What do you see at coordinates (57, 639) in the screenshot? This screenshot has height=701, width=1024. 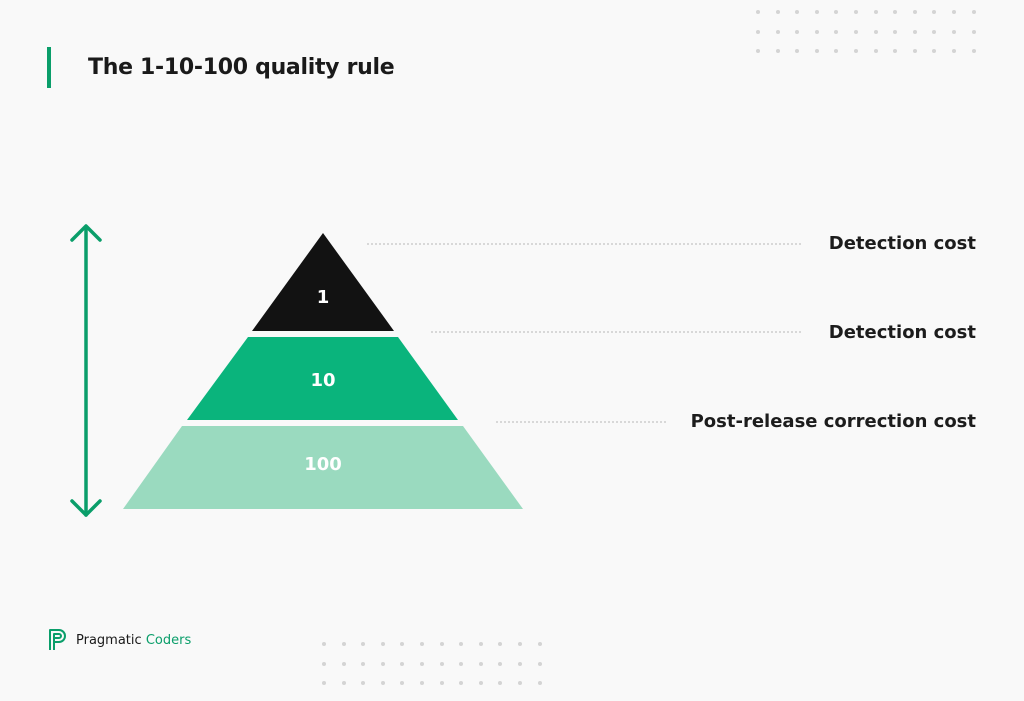 I see `pragmatic-coders-logo-icon` at bounding box center [57, 639].